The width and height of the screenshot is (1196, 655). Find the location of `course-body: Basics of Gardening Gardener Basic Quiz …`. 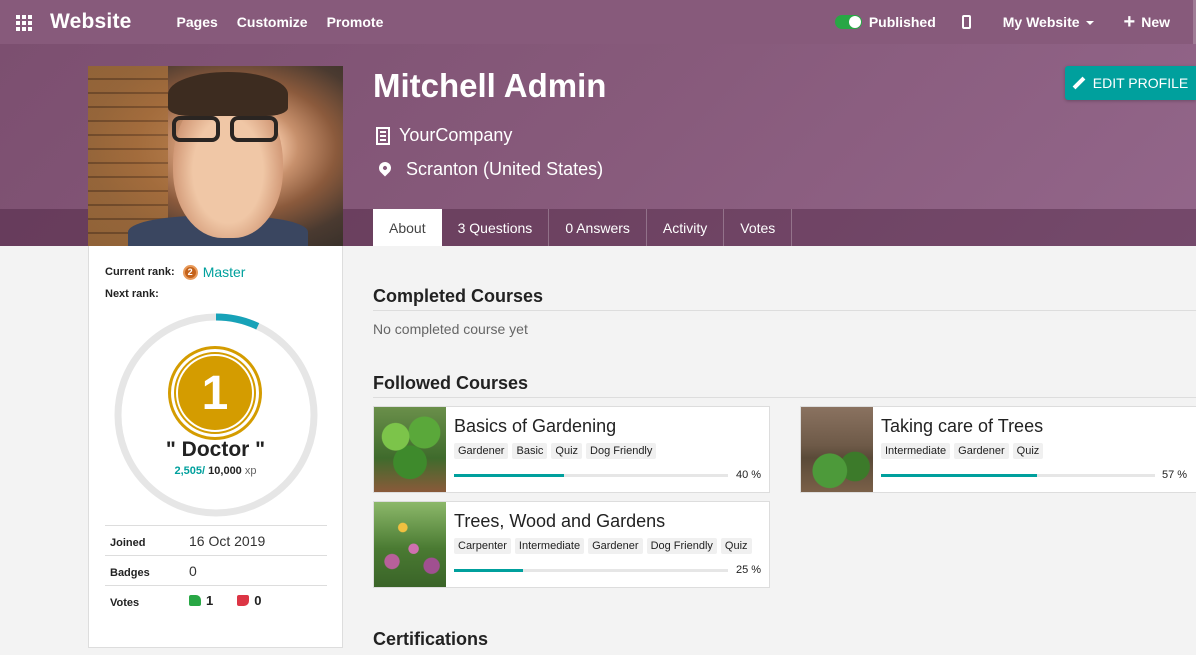

course-body: Basics of Gardening Gardener Basic Quiz … is located at coordinates (607, 449).